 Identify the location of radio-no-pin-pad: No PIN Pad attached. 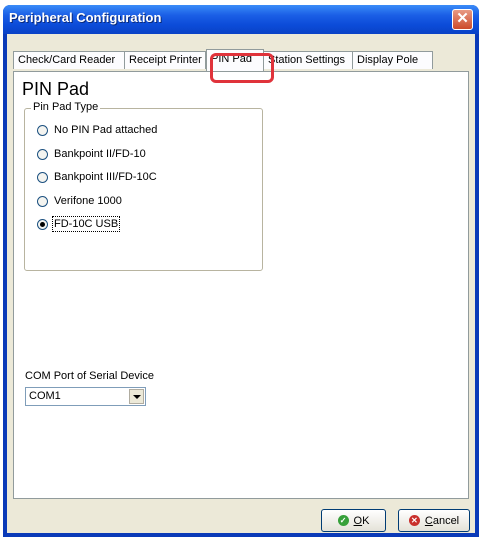
(97, 130).